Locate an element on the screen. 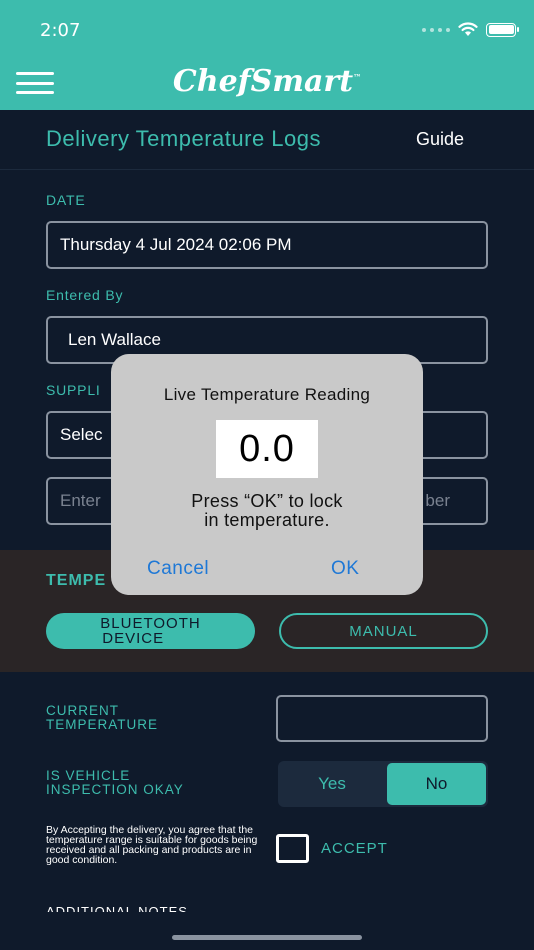 The width and height of the screenshot is (534, 950). guide-button: Guide is located at coordinates (440, 139).